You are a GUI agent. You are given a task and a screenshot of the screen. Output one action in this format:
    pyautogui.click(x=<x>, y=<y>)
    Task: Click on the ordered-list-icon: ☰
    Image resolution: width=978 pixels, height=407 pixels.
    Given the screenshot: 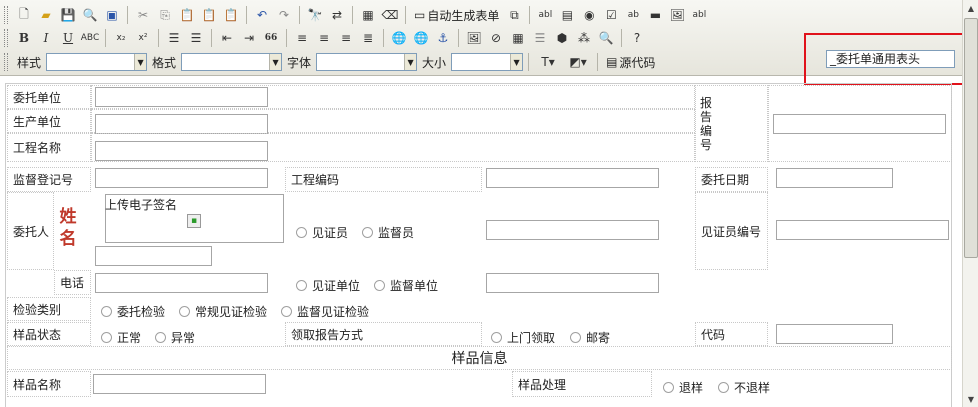 What is the action you would take?
    pyautogui.click(x=174, y=38)
    